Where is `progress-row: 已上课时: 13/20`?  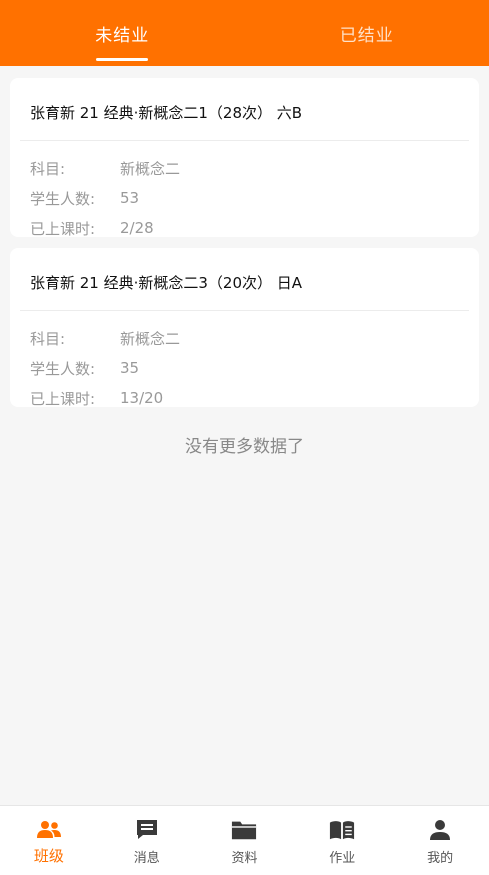
progress-row: 已上课时: 13/20 is located at coordinates (244, 398).